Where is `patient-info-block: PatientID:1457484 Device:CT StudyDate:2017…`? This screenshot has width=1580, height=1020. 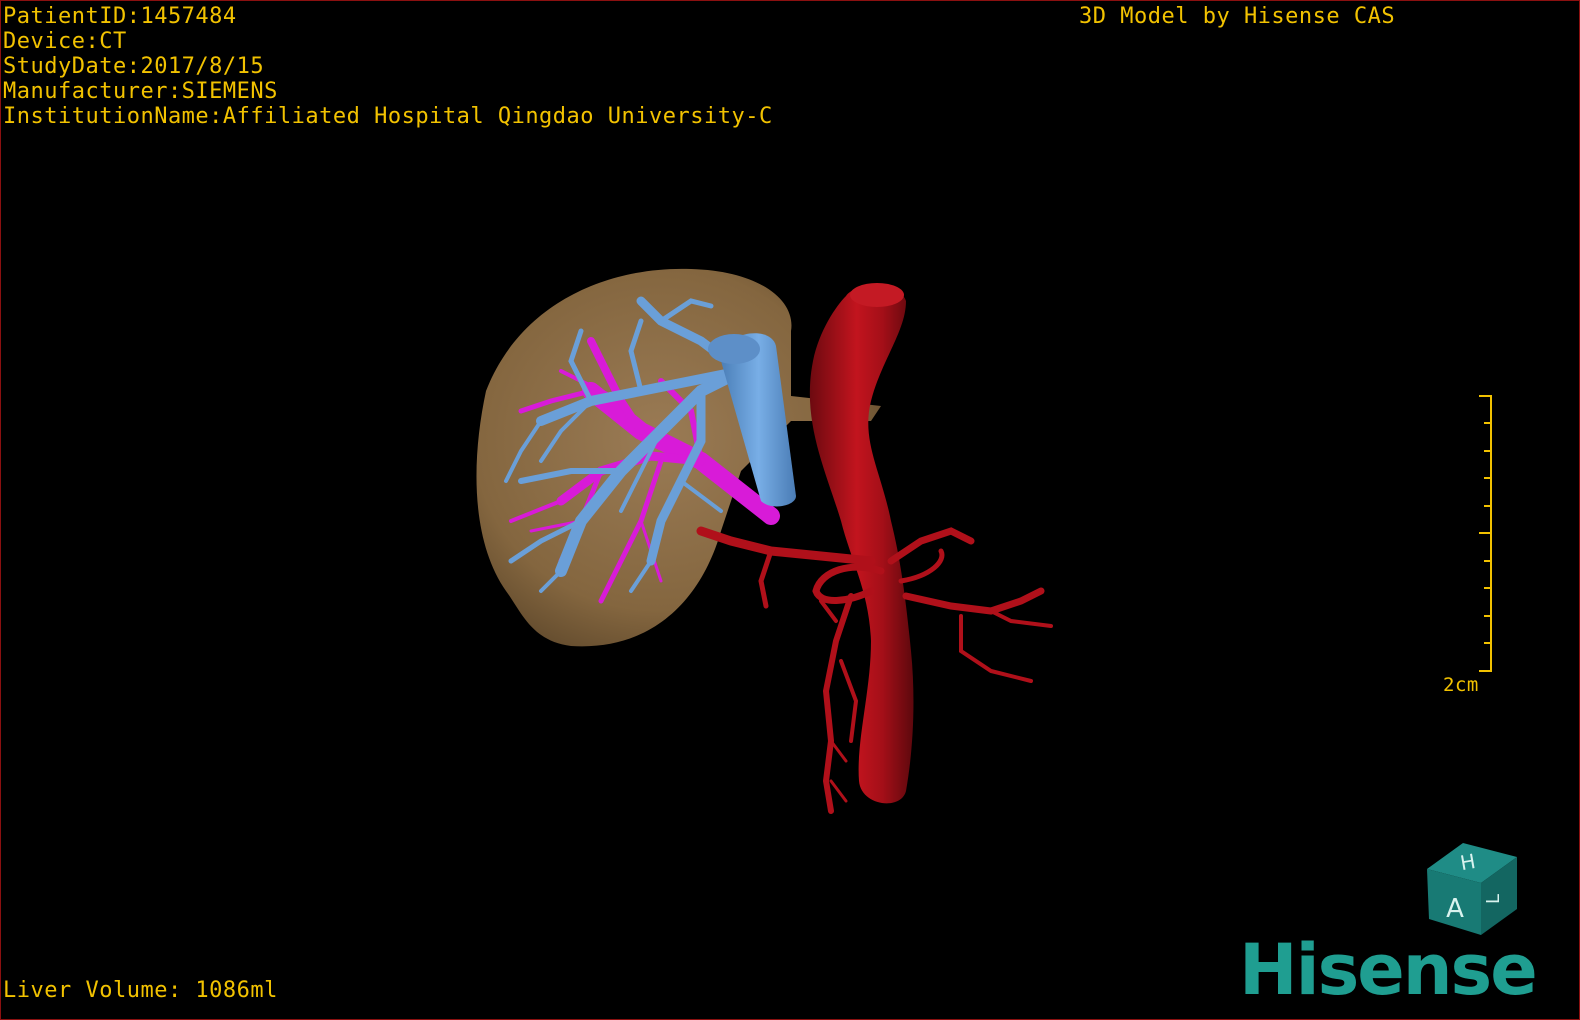 patient-info-block: PatientID:1457484 Device:CT StudyDate:2017… is located at coordinates (388, 66).